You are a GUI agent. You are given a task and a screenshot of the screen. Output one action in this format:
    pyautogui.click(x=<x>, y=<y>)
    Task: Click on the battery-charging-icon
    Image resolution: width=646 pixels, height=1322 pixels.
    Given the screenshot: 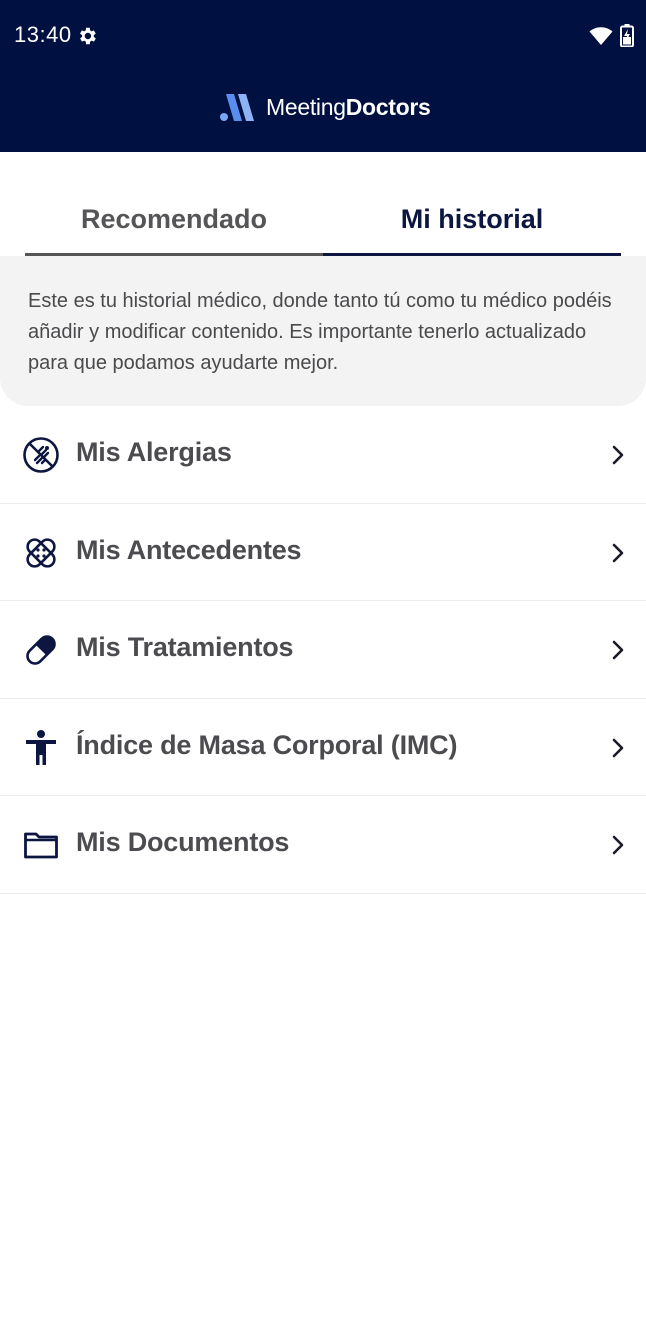 What is the action you would take?
    pyautogui.click(x=627, y=35)
    